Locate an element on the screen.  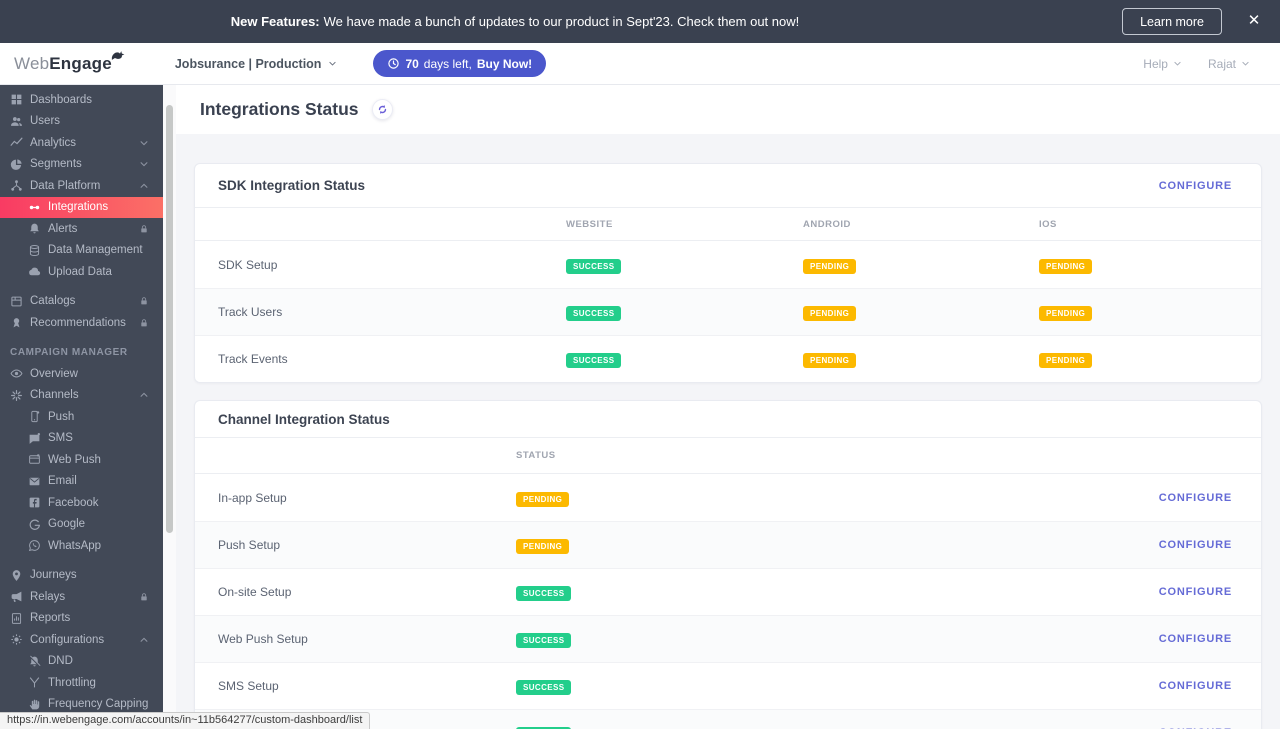
trial-buy-now-button: 70 days left, Buy Now! is located at coordinates (460, 63).